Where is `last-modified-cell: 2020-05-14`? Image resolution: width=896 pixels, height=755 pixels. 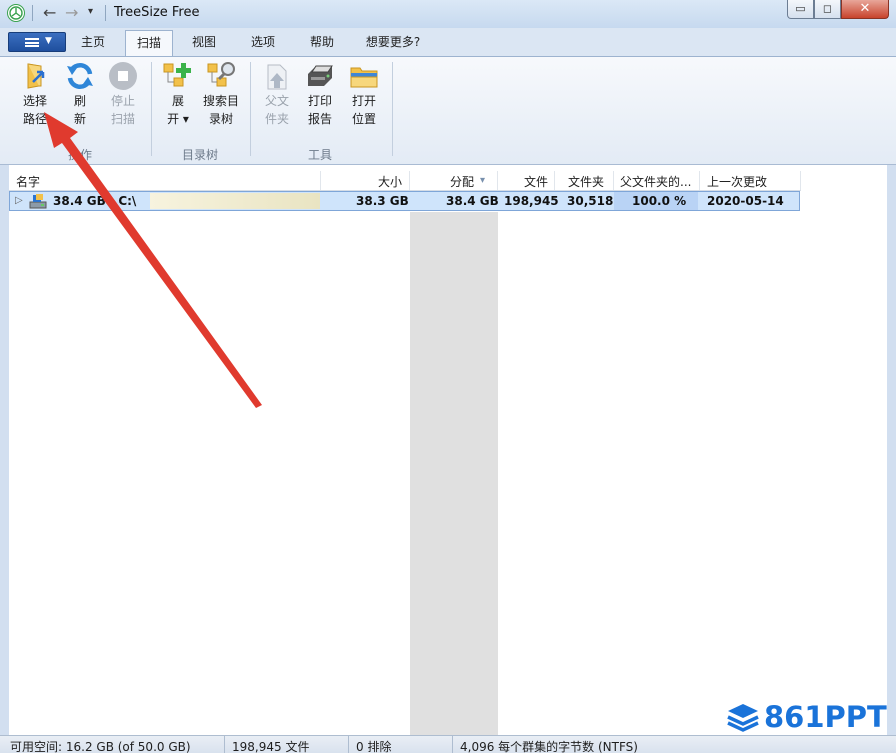 last-modified-cell: 2020-05-14 is located at coordinates (745, 201).